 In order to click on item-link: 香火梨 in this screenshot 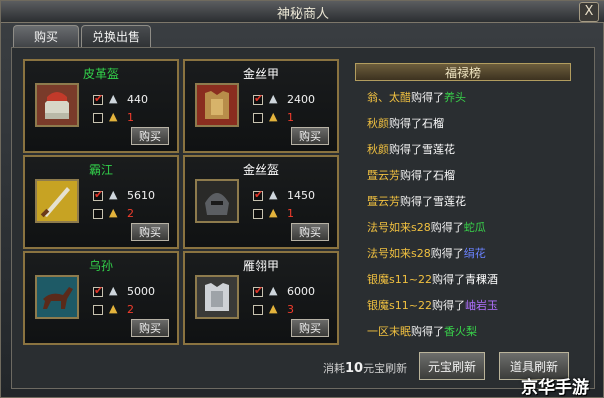, I will do `click(460, 331)`.